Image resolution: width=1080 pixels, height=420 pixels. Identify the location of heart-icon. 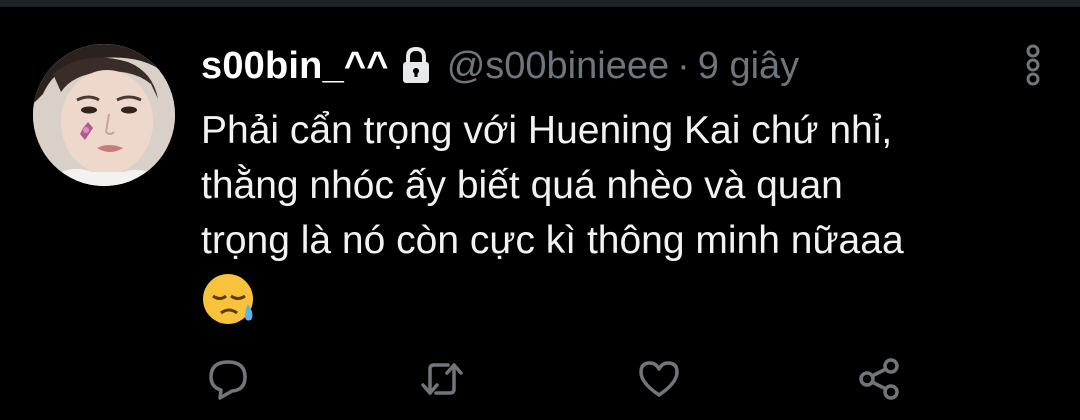
(659, 379).